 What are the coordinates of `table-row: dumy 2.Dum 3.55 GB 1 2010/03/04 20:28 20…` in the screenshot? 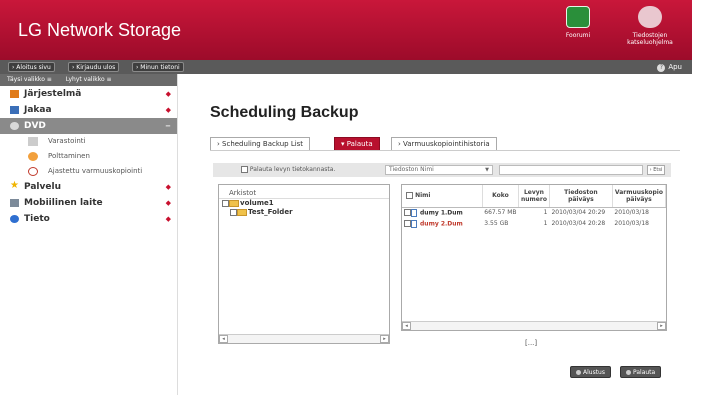 It's located at (534, 223).